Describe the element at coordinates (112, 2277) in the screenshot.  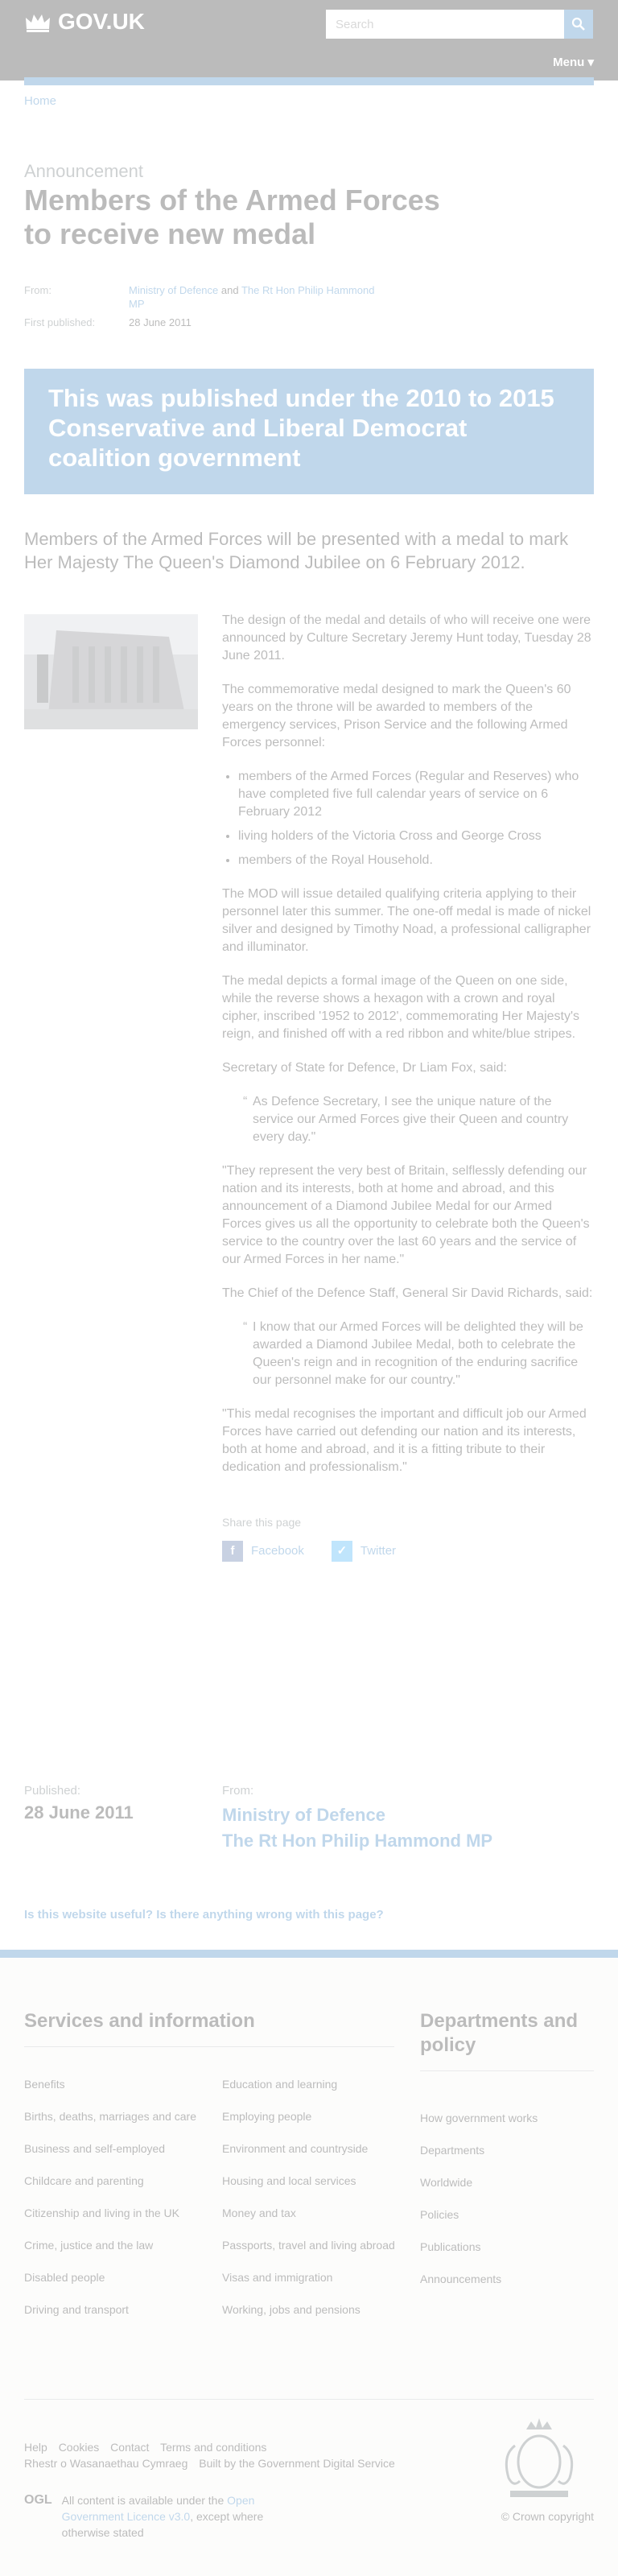
I see `footer-link: Disabled people` at that location.